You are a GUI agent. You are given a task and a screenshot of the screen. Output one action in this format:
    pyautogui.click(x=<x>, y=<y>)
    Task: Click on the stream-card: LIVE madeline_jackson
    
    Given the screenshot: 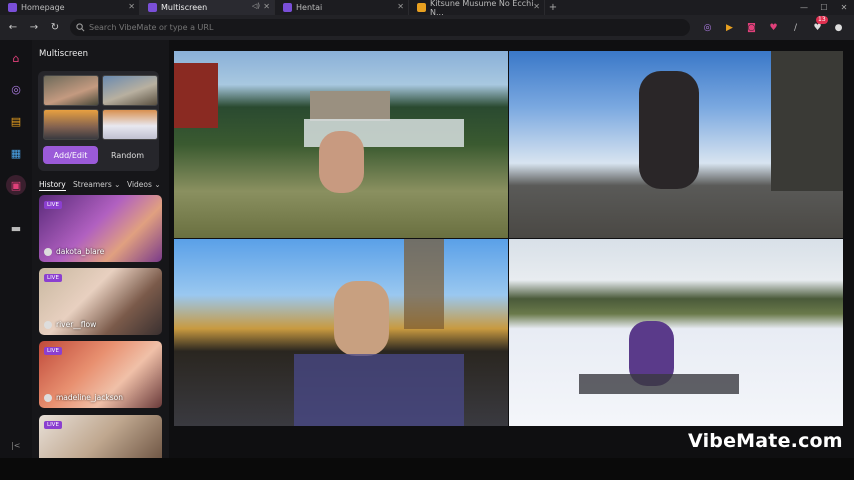 What is the action you would take?
    pyautogui.click(x=100, y=374)
    